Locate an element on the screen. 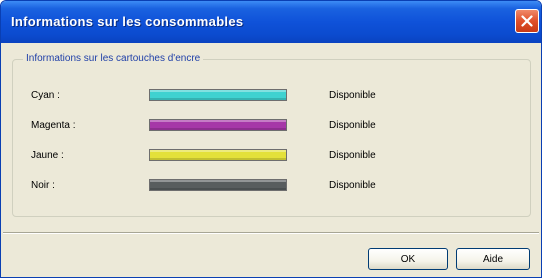 This screenshot has height=278, width=542. help-button: Aide is located at coordinates (493, 259).